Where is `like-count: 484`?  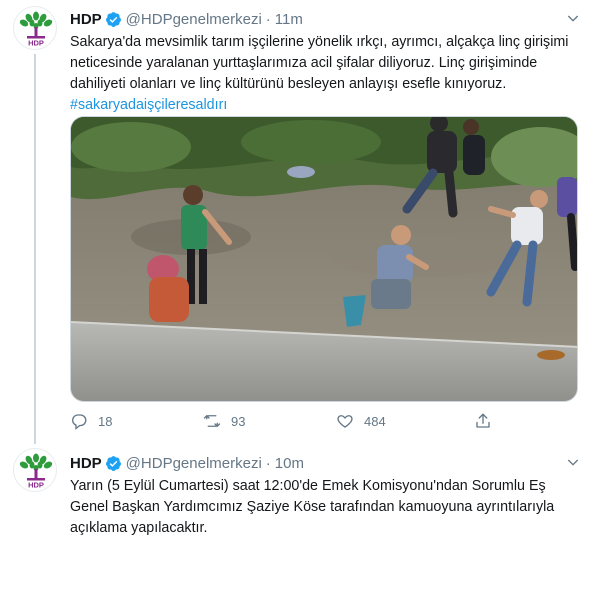
like-count: 484 is located at coordinates (375, 421).